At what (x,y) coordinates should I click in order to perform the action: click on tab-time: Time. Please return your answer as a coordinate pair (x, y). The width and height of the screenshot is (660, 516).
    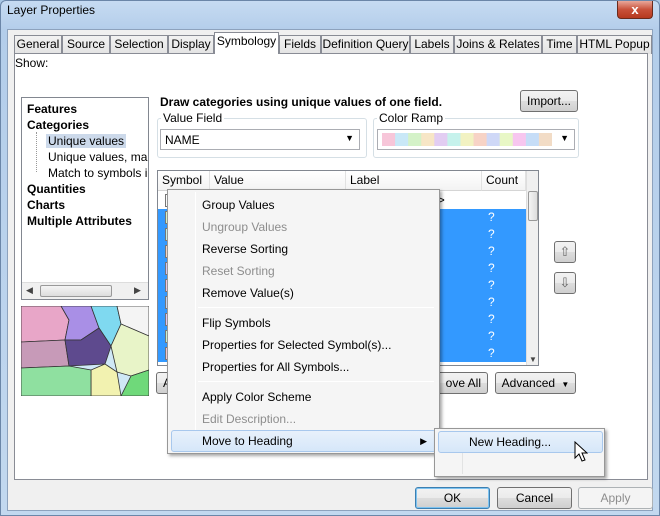
    Looking at the image, I should click on (559, 44).